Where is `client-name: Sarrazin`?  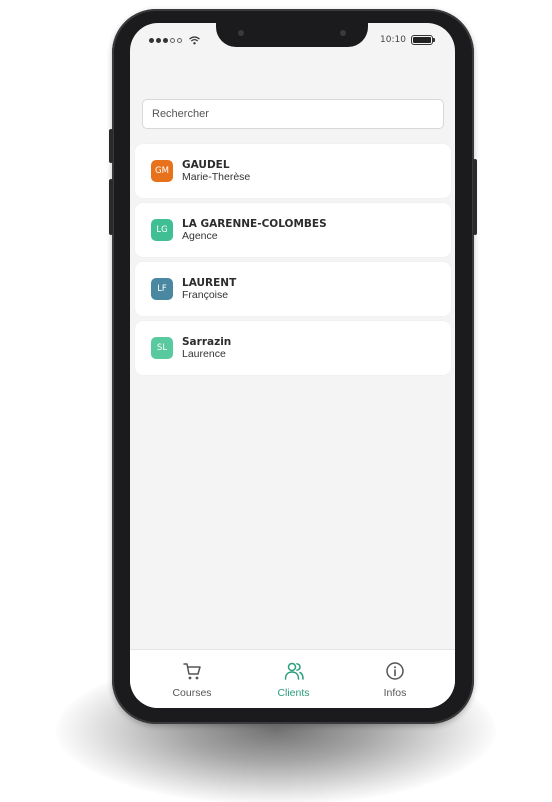 client-name: Sarrazin is located at coordinates (207, 341).